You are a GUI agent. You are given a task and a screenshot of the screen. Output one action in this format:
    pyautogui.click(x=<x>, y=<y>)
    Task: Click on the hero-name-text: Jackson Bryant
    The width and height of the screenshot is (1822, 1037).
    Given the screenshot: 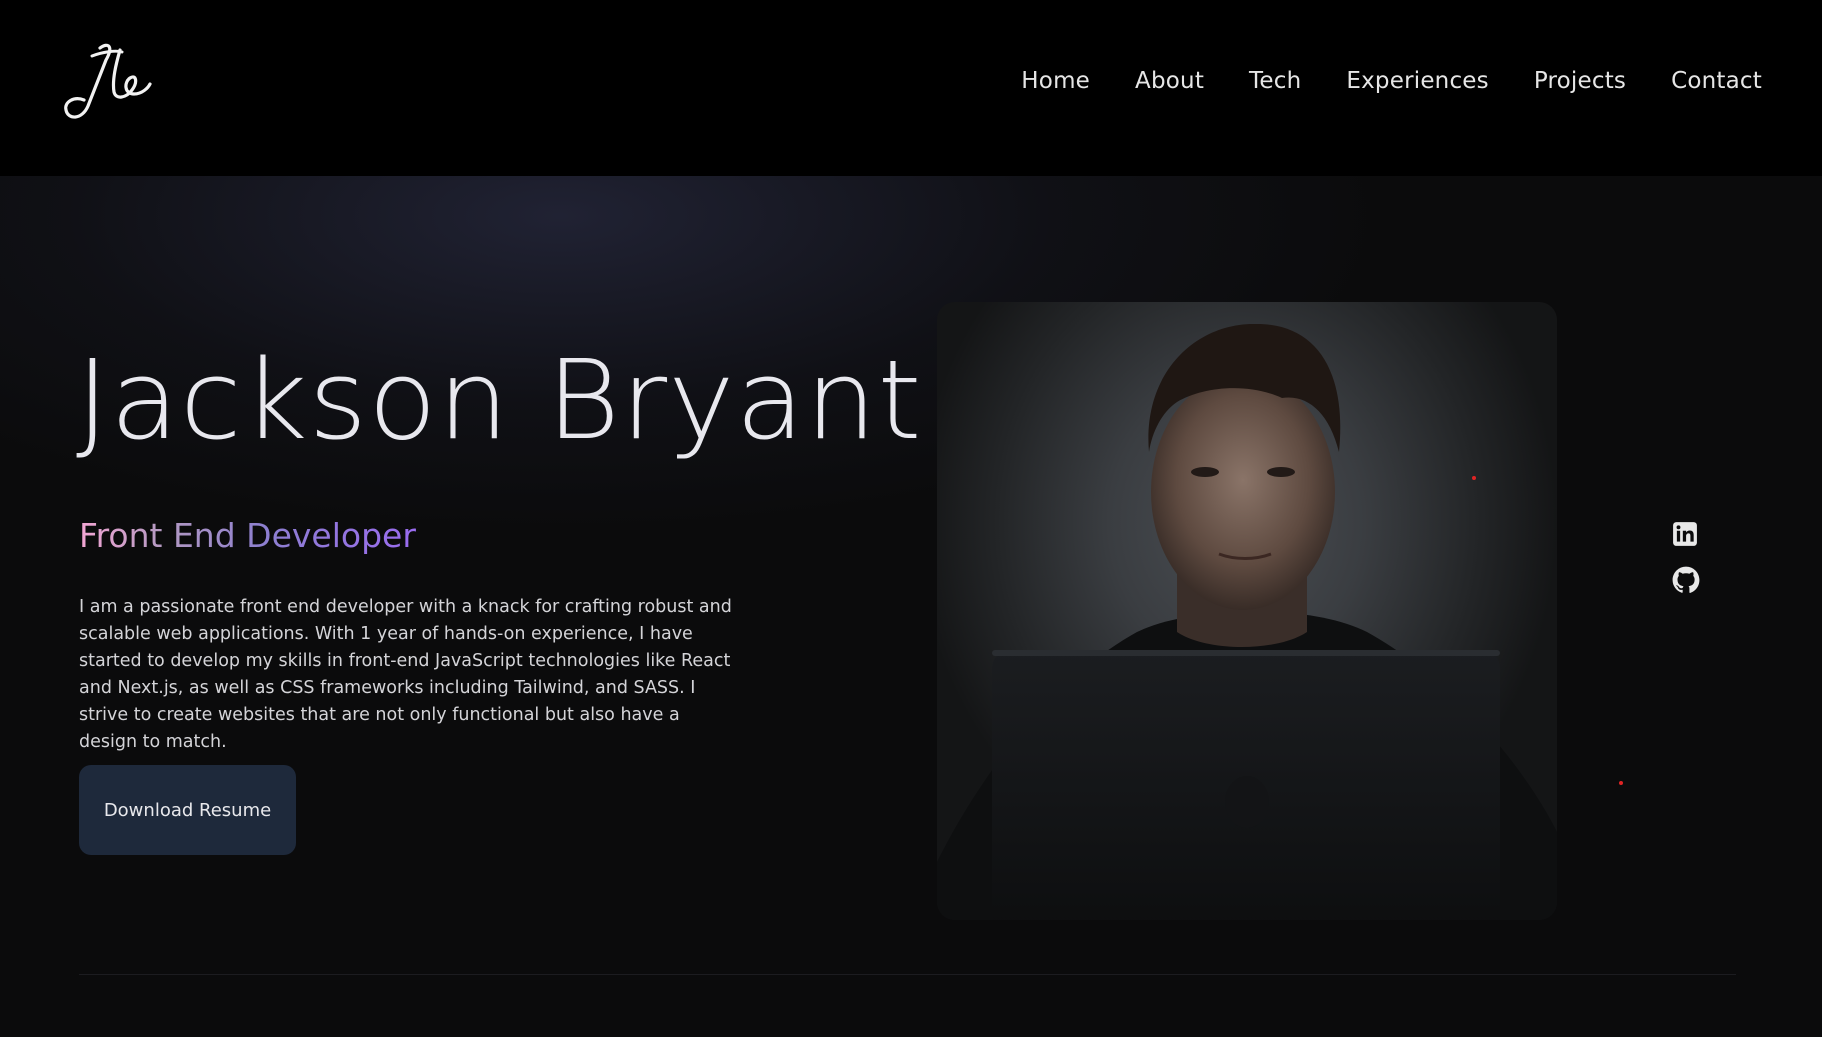 What is the action you would take?
    pyautogui.click(x=499, y=400)
    